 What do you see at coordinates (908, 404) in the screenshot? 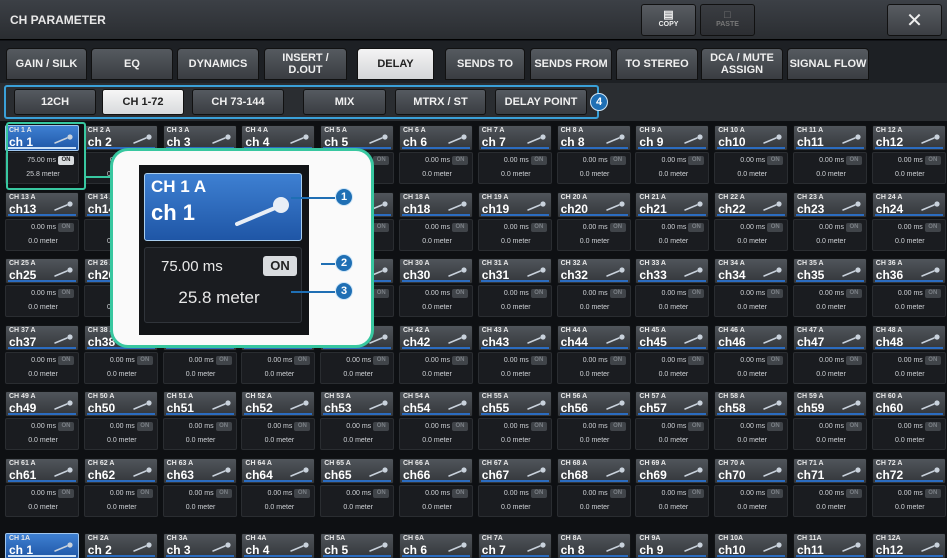
I see `channel-select-button: CH 60 Ach60` at bounding box center [908, 404].